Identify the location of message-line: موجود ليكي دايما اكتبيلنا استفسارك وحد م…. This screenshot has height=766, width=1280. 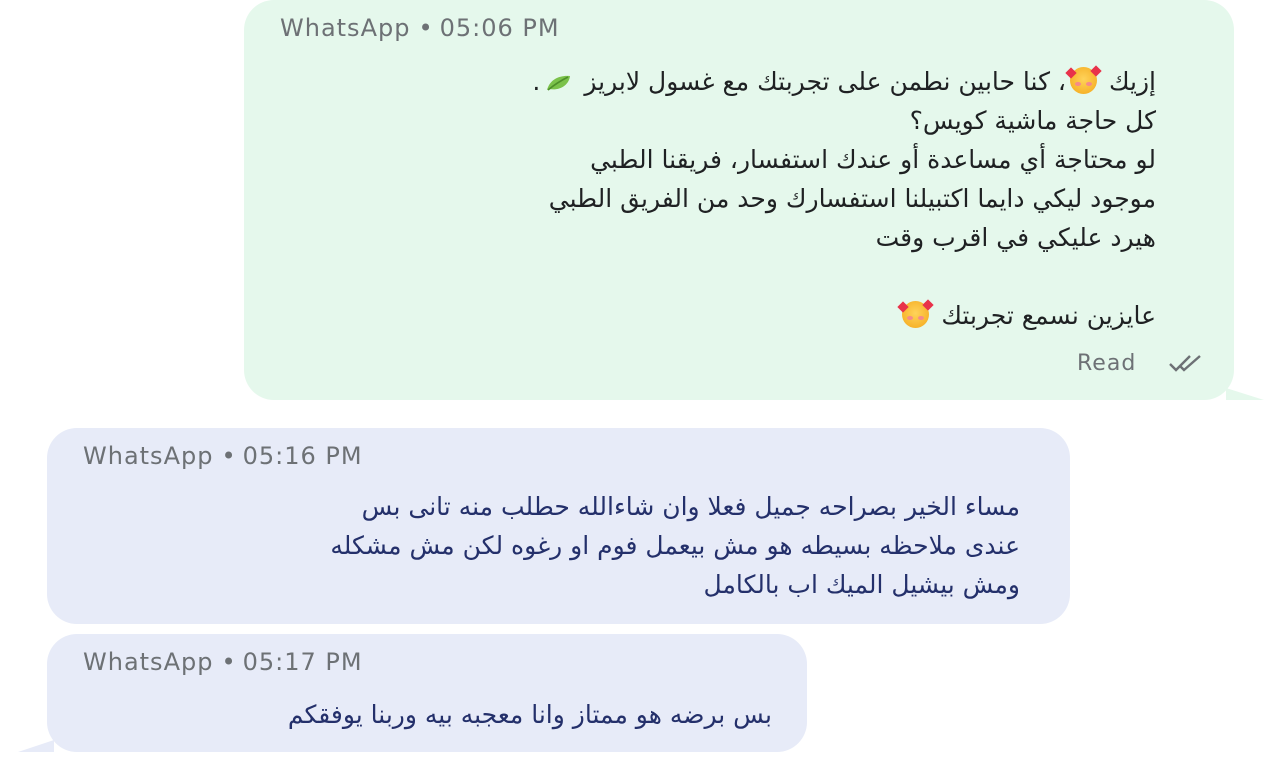
(852, 198).